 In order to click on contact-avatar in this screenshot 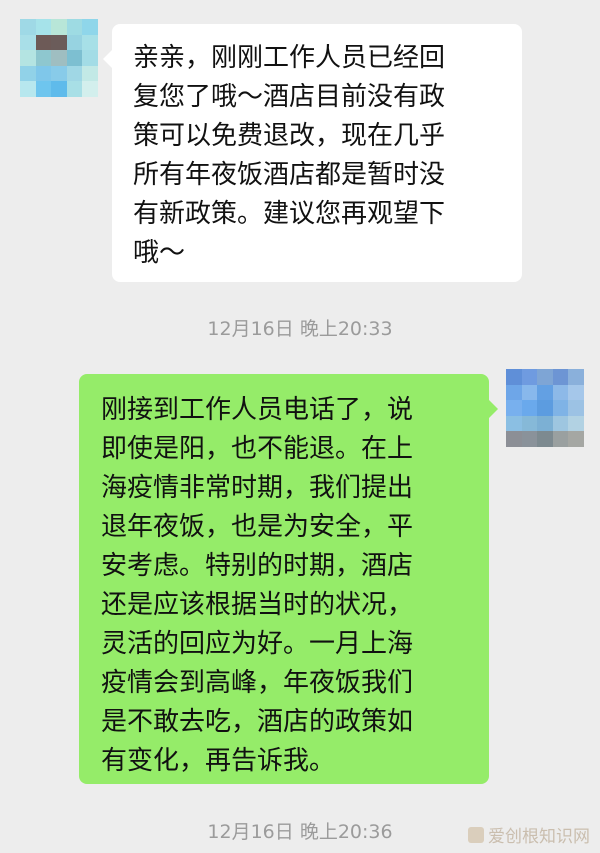, I will do `click(59, 58)`.